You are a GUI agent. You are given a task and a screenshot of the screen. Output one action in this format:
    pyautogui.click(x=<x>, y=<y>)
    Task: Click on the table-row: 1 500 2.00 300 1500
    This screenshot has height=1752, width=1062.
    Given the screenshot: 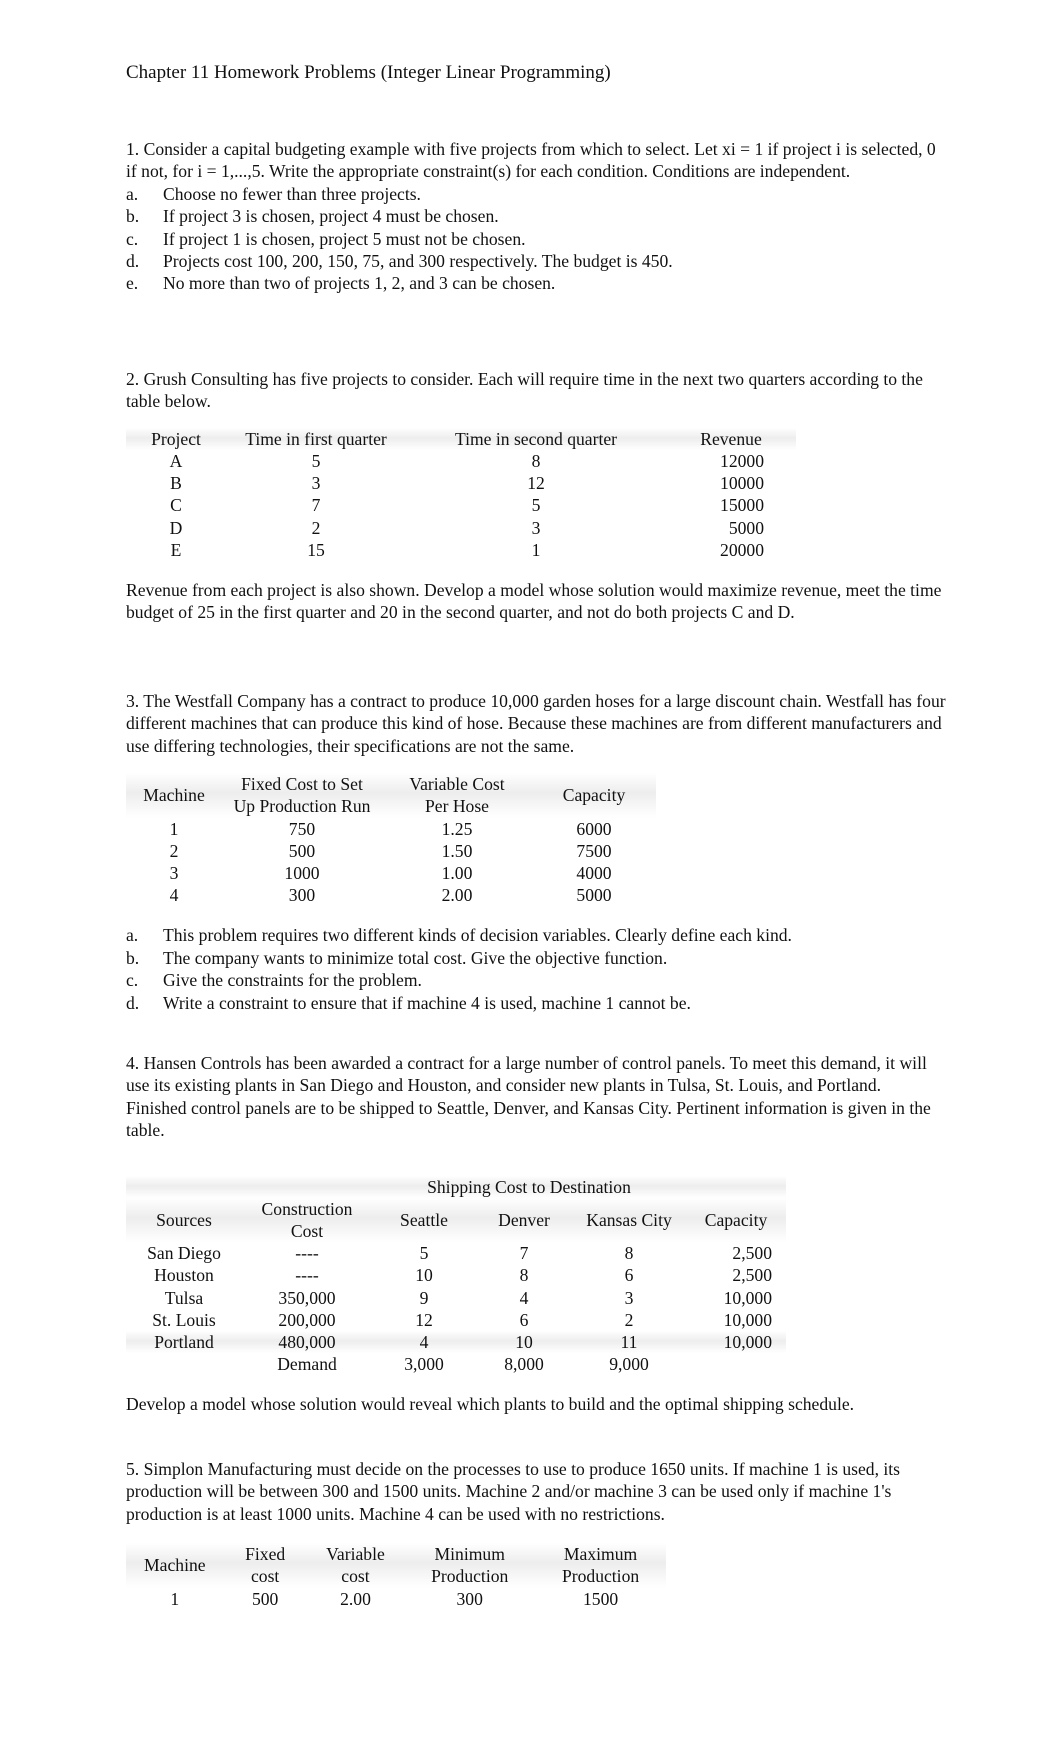 What is the action you would take?
    pyautogui.click(x=394, y=1598)
    